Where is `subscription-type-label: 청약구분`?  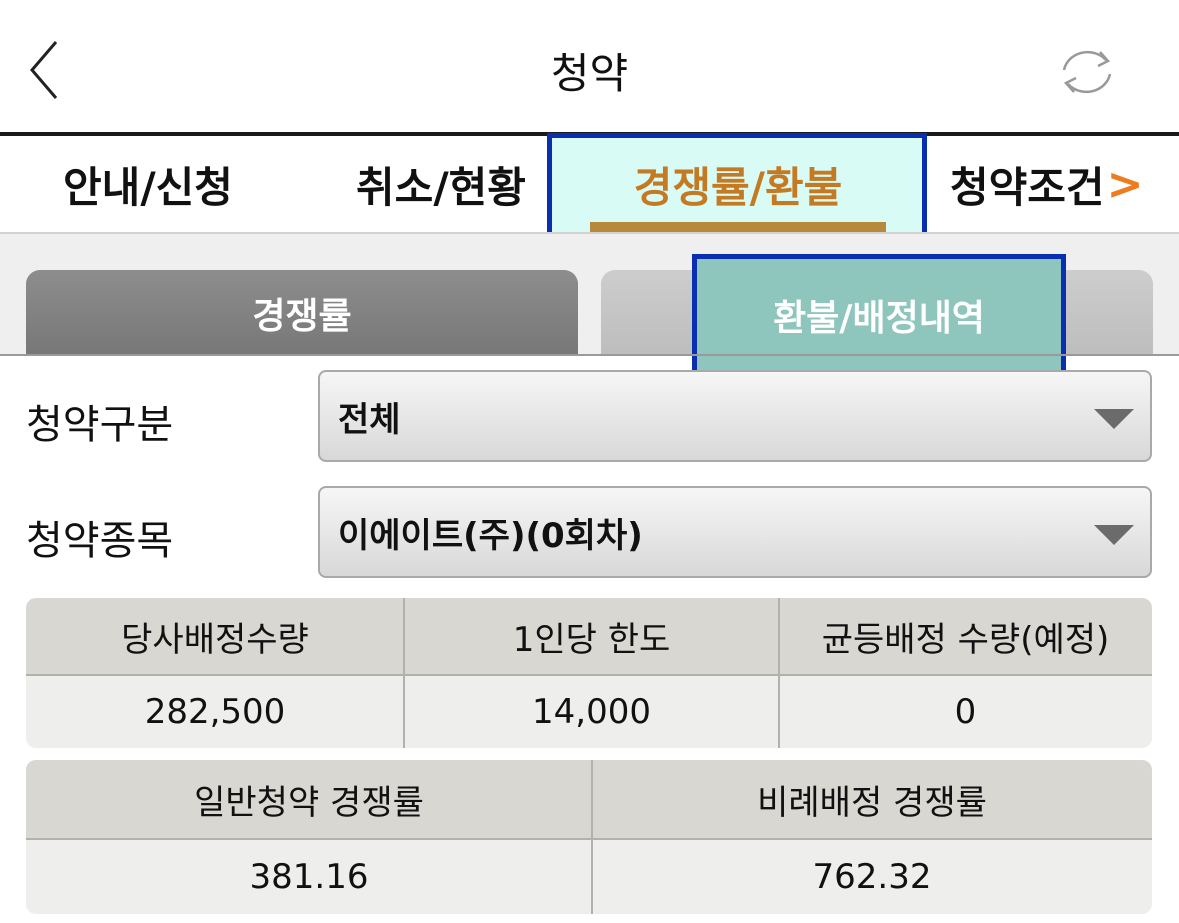
subscription-type-label: 청약구분 is located at coordinates (100, 425).